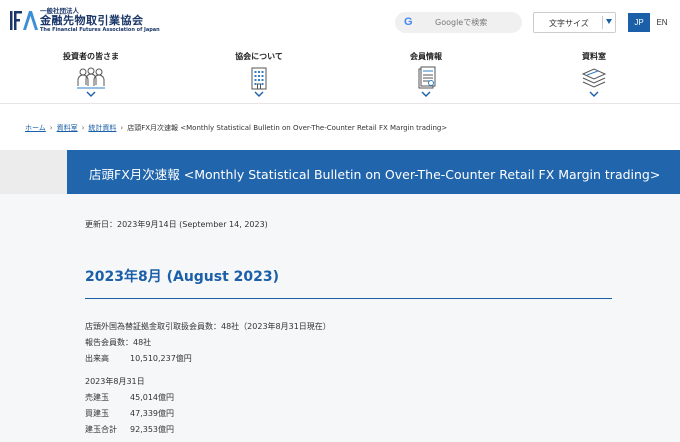 The image size is (680, 442). What do you see at coordinates (33, 172) in the screenshot?
I see `banner-side-panel` at bounding box center [33, 172].